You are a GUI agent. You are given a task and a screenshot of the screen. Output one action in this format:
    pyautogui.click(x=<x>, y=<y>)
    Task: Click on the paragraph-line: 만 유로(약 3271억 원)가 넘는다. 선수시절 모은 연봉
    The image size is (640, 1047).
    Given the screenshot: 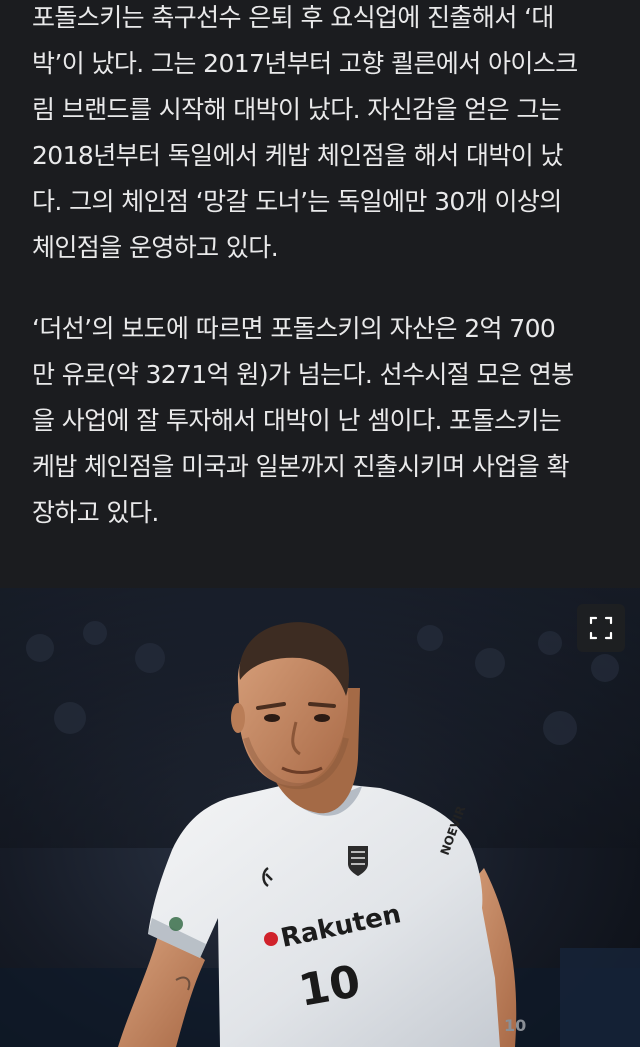 What is the action you would take?
    pyautogui.click(x=303, y=374)
    